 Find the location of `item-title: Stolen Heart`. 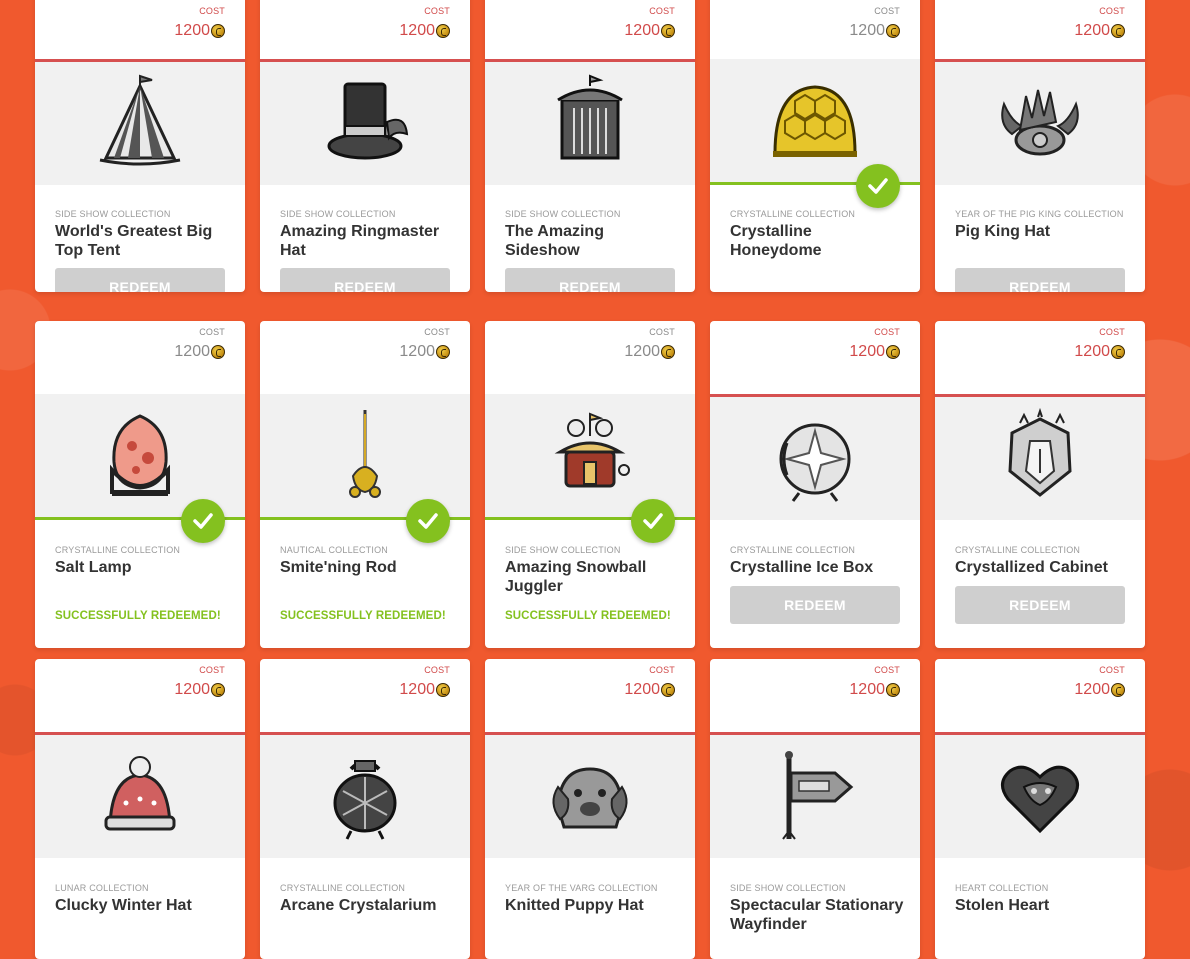

item-title: Stolen Heart is located at coordinates (1002, 905).